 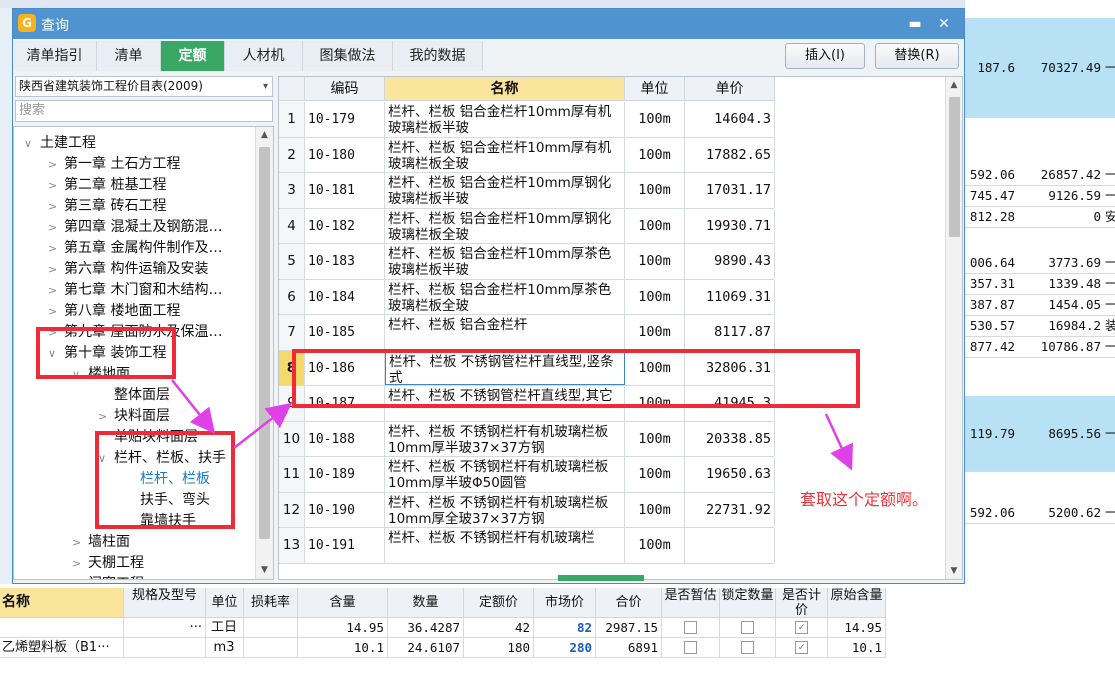 I want to click on collapse-icon: ∨, so click(x=32, y=143).